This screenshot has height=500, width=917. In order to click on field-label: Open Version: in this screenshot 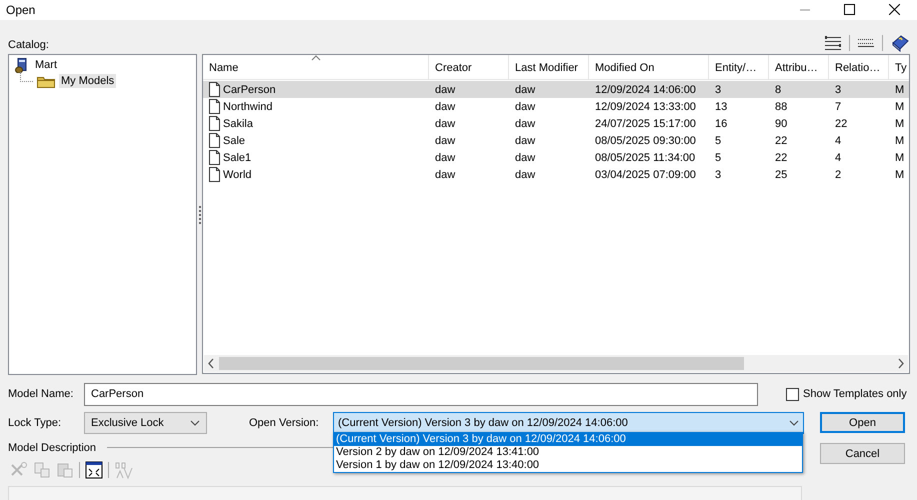, I will do `click(284, 422)`.